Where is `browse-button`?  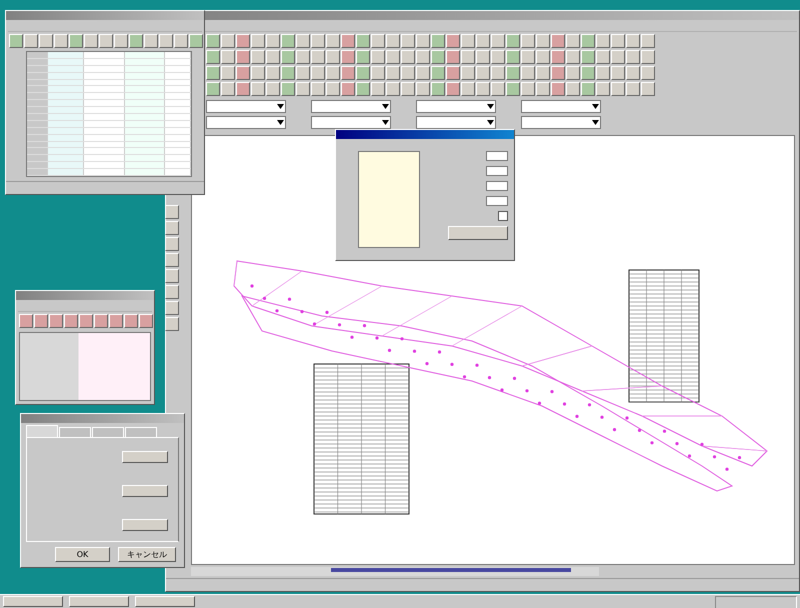 browse-button is located at coordinates (145, 525).